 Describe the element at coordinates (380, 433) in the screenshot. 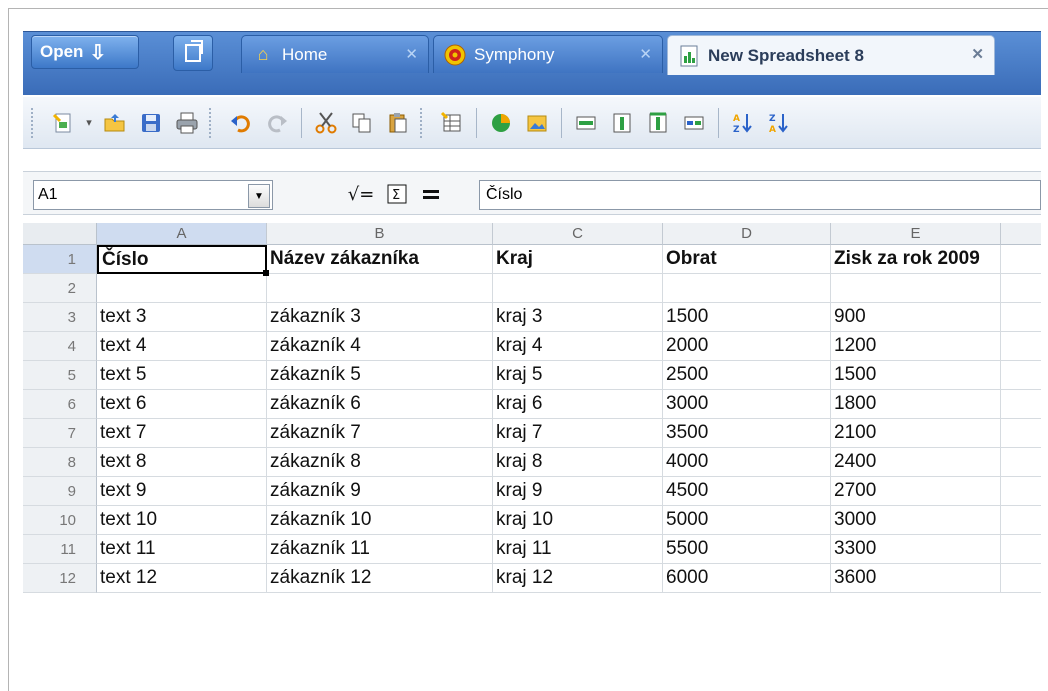

I see `table-cell: zákazník 7` at that location.